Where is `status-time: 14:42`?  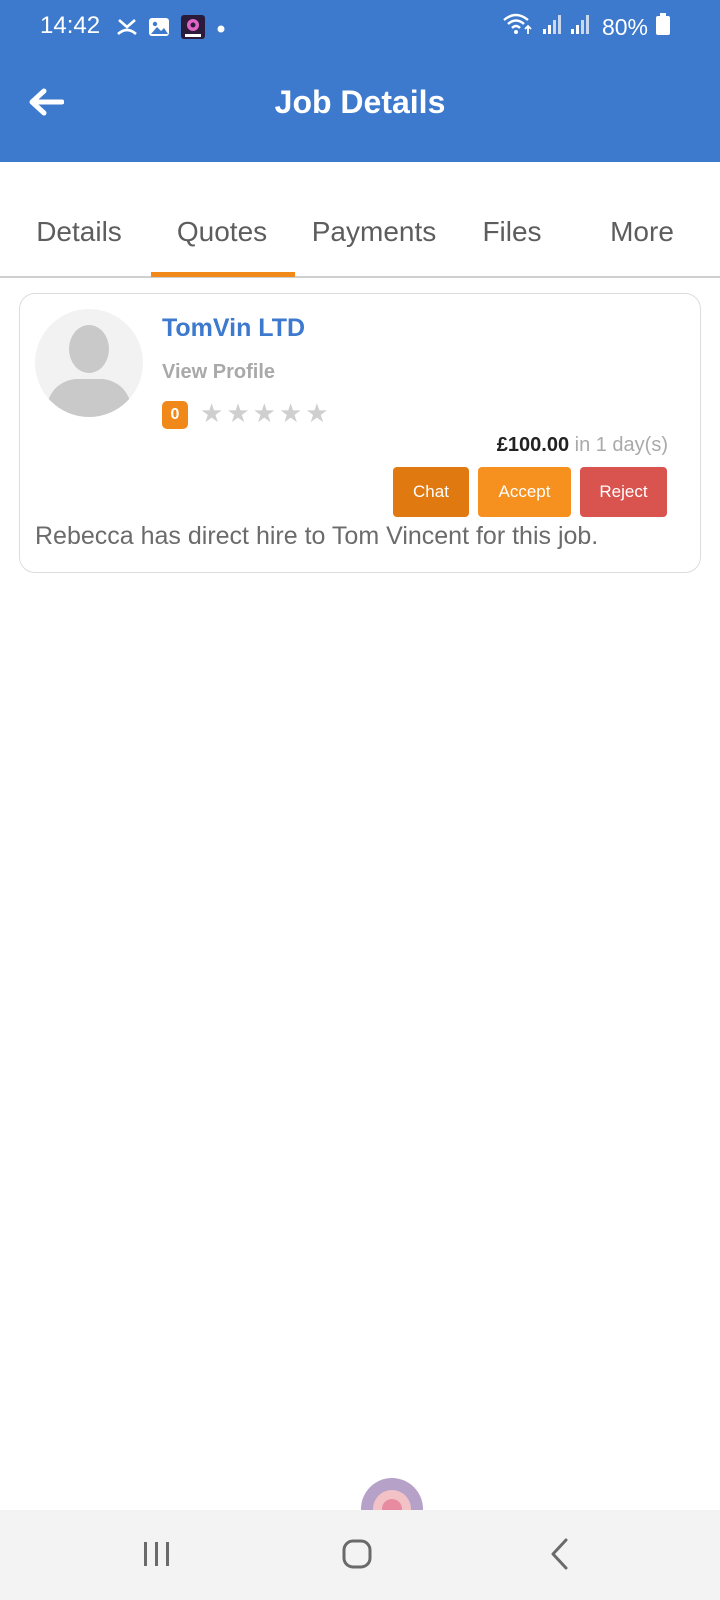 status-time: 14:42 is located at coordinates (70, 25).